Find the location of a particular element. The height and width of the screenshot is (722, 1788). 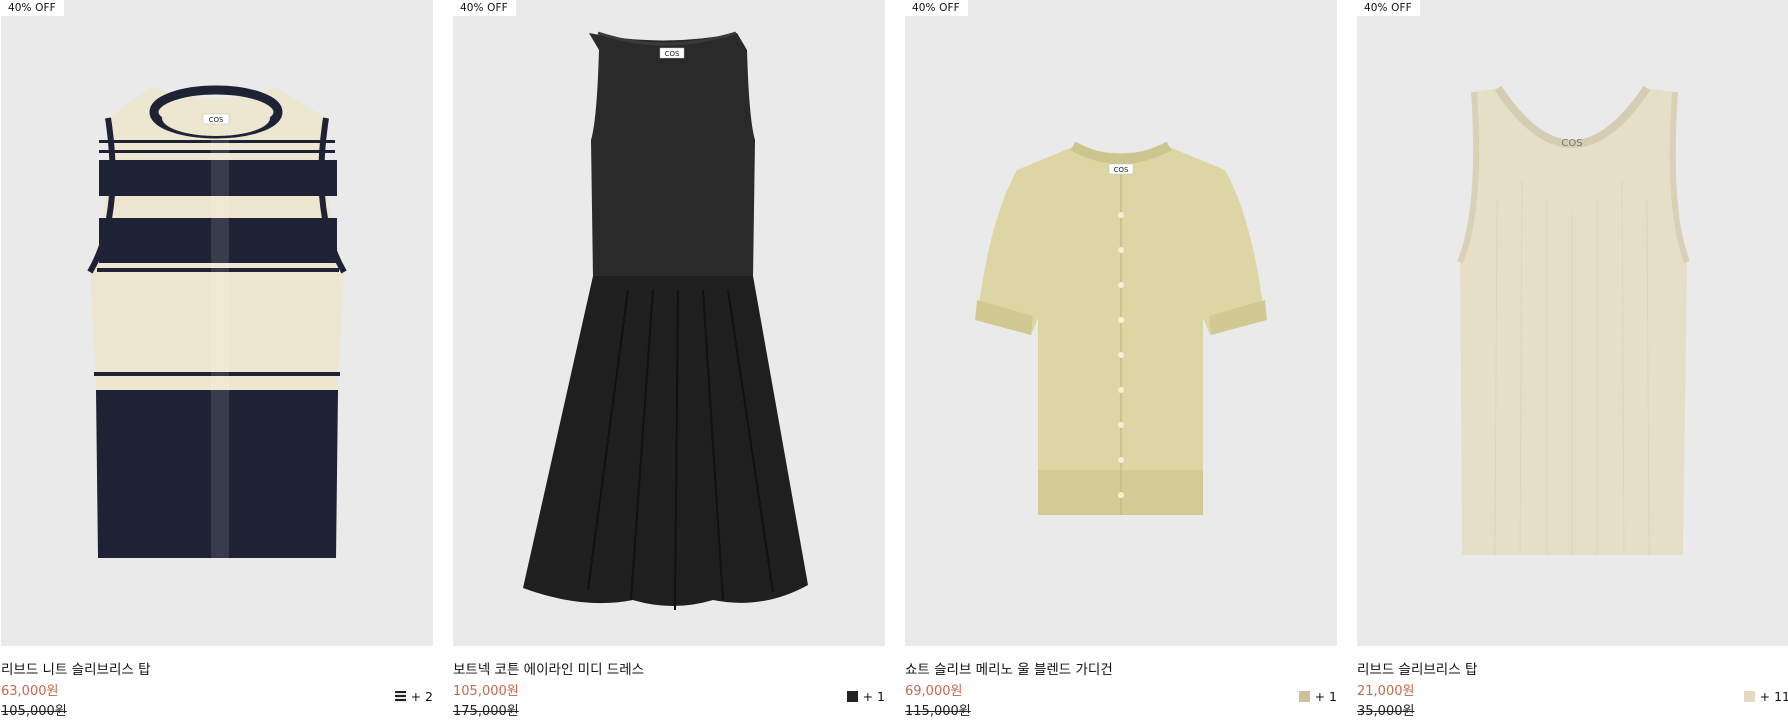

color-options: + 2 is located at coordinates (413, 696).